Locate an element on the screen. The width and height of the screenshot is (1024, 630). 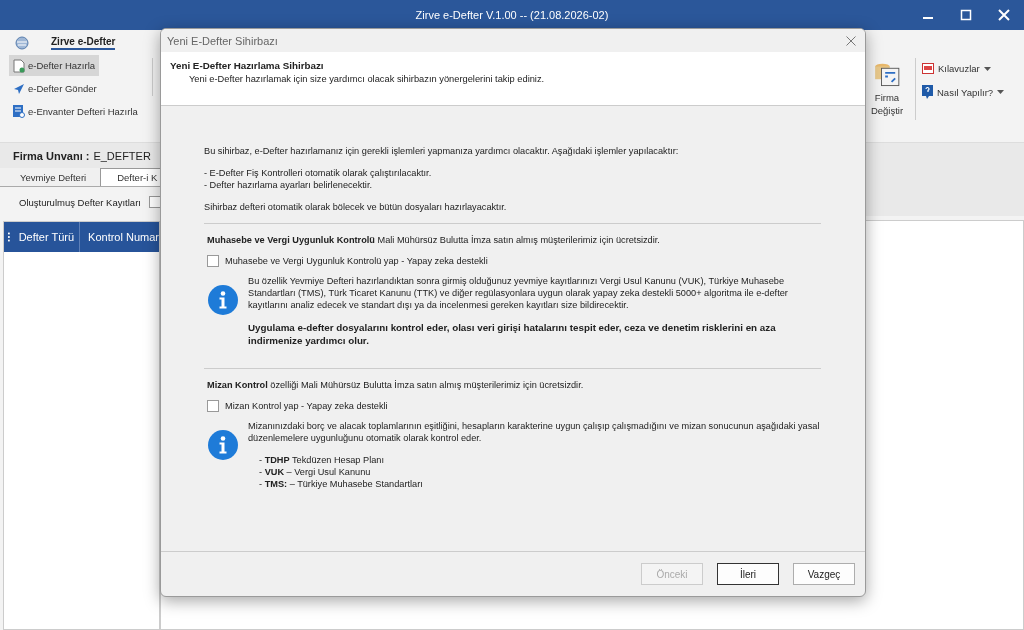
list-icon is located at coordinates (19, 111).